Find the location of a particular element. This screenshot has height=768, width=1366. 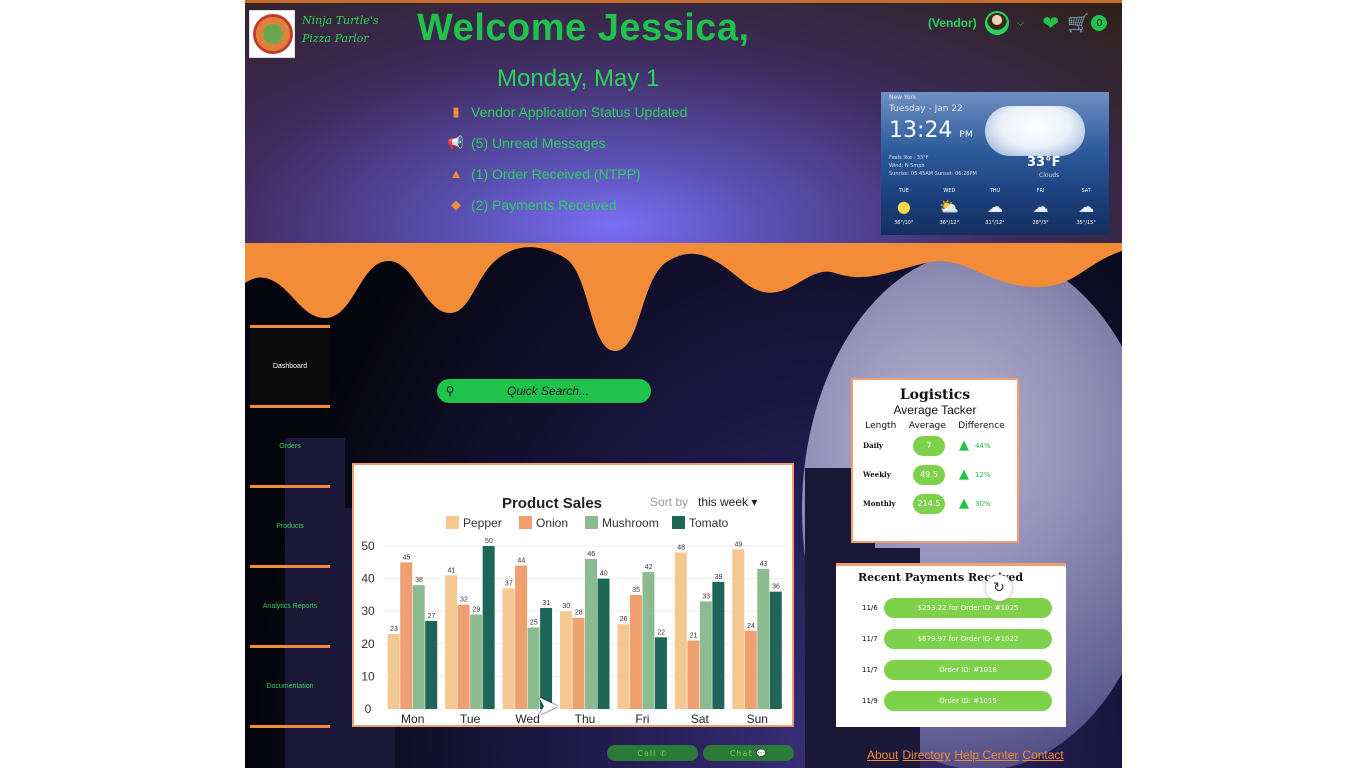

chevron-down-icon: ⌵ is located at coordinates (1021, 23).